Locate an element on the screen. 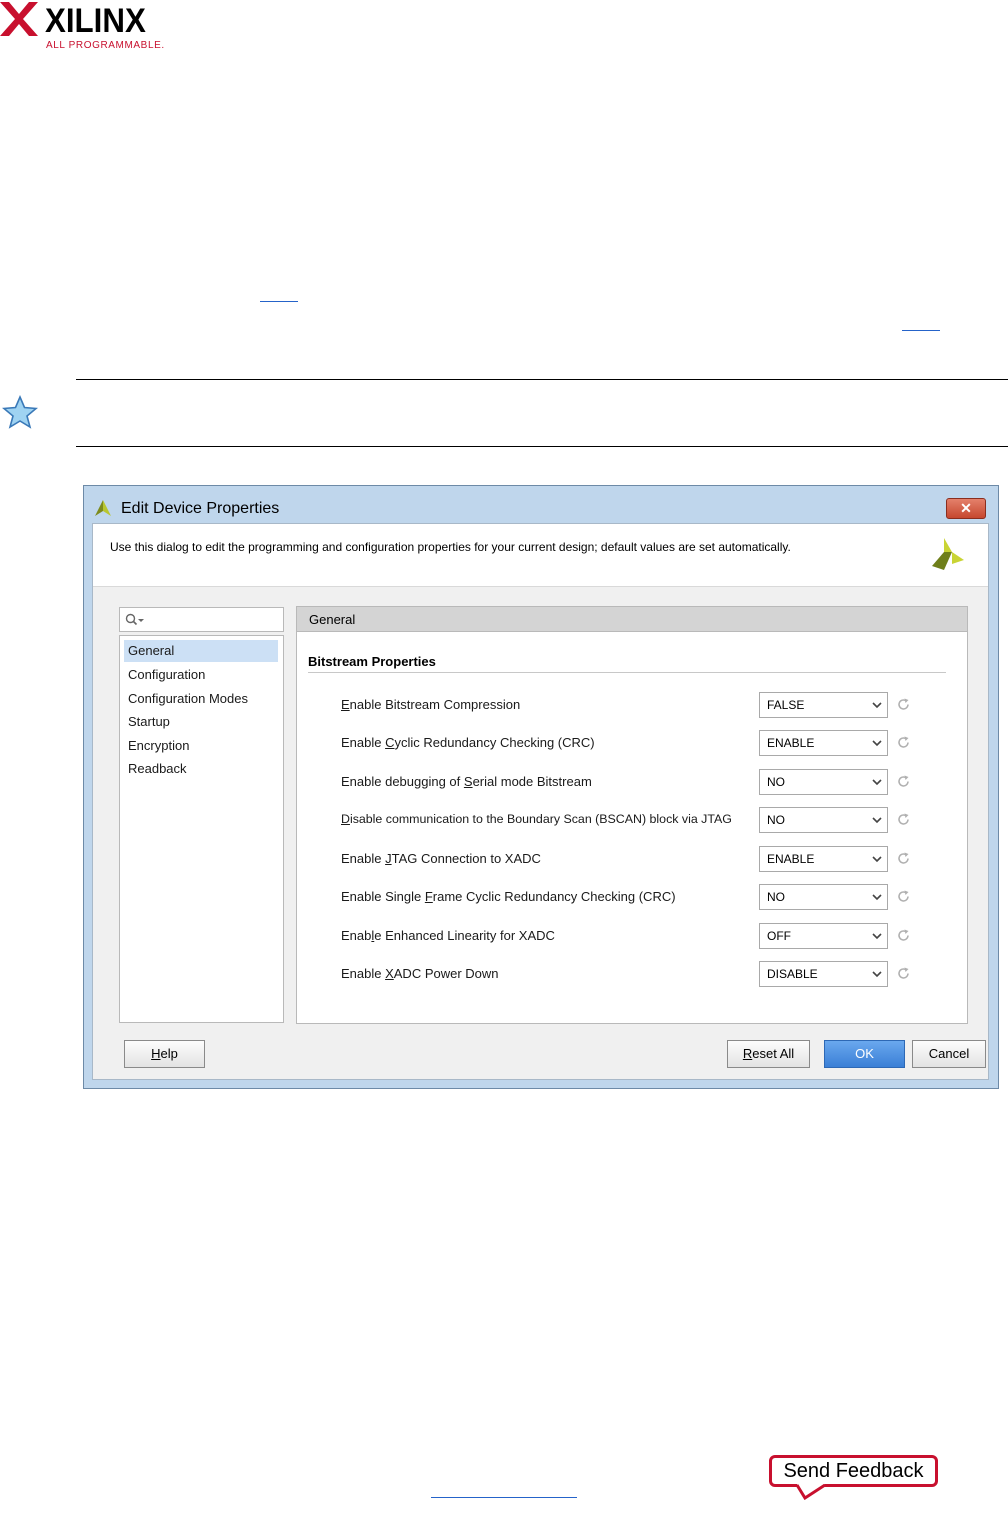 Image resolution: width=1008 pixels, height=1526 pixels. tree-item-startup: Startup is located at coordinates (201, 722).